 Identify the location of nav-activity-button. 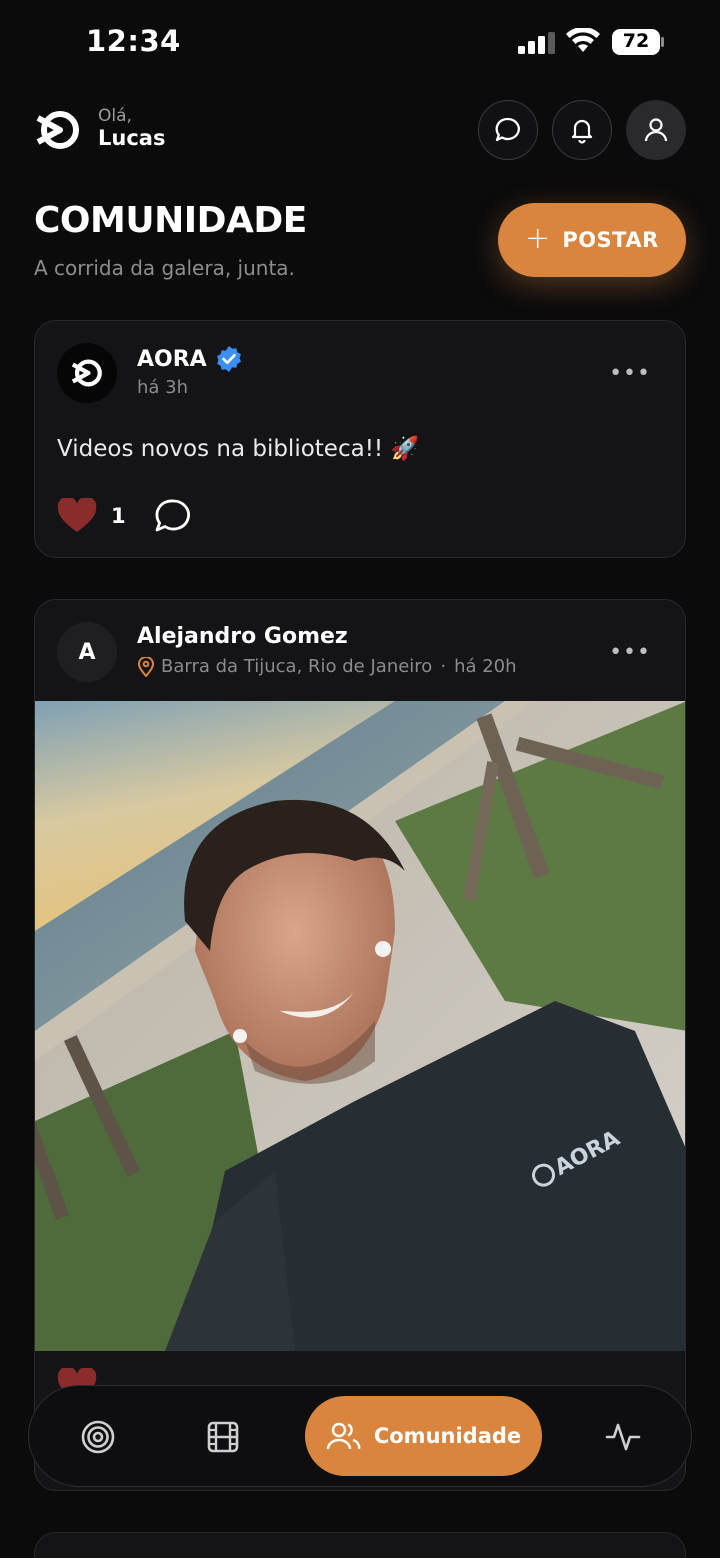
(623, 1437).